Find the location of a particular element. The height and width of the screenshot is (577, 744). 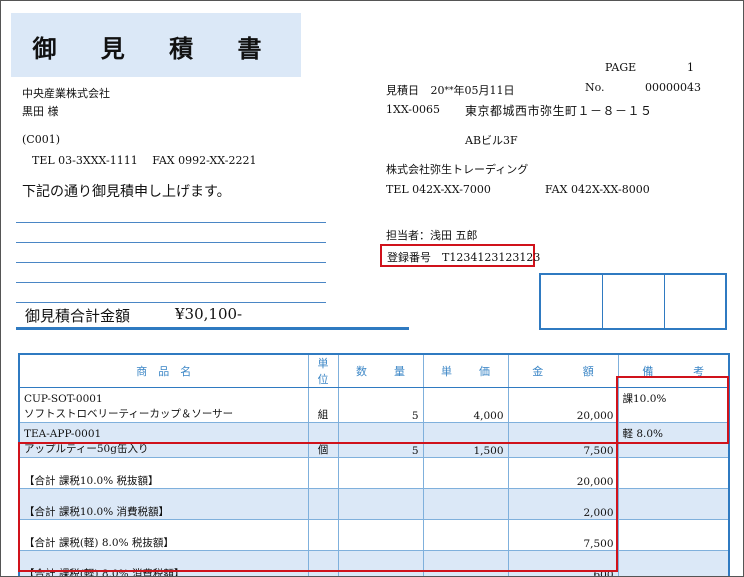

quote-date-label: 見積日 is located at coordinates (402, 90).